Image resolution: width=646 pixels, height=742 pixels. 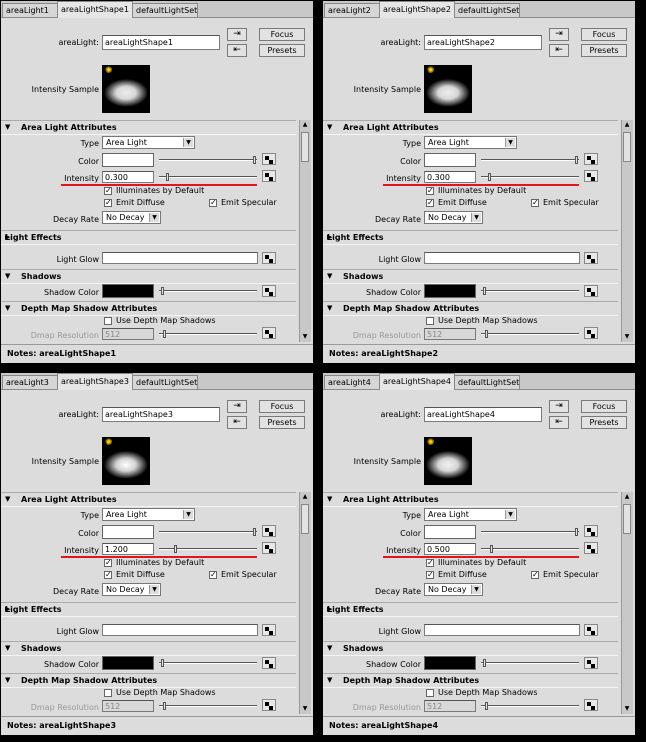 I want to click on node-name-field: areaLightShape1, so click(x=161, y=42).